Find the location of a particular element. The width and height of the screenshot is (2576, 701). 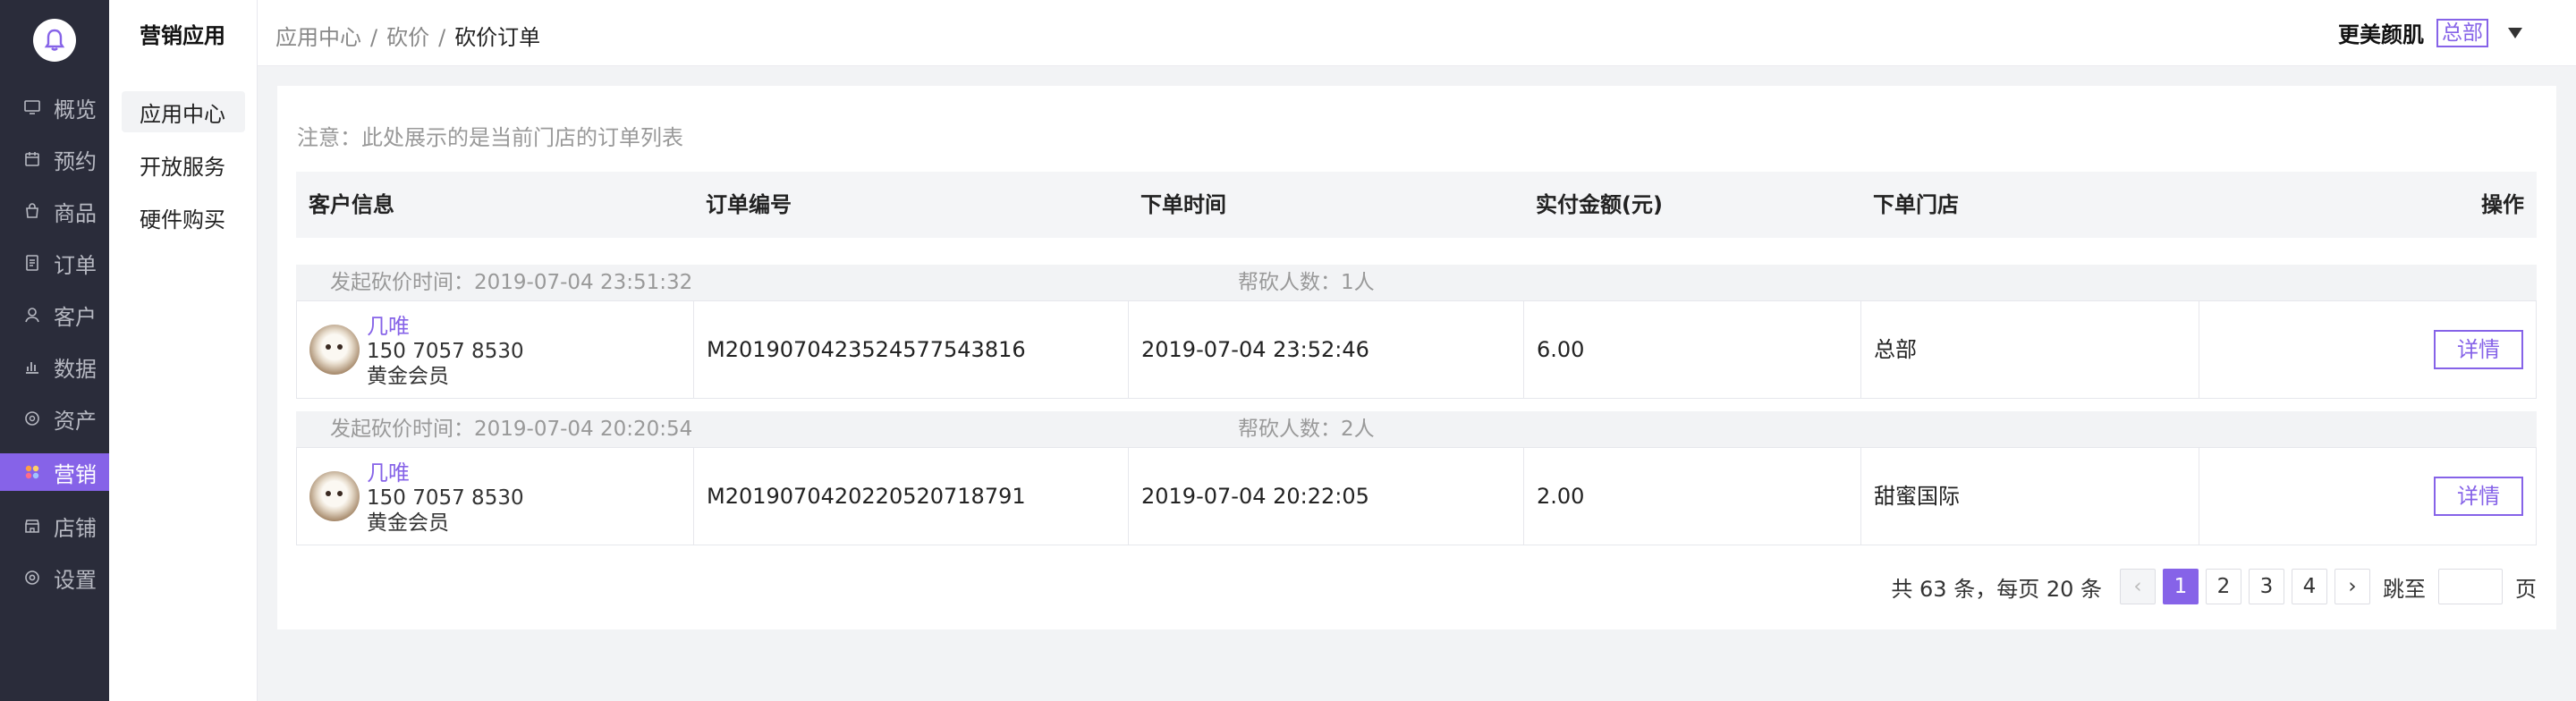

secondary-menu-title: 营销应用 is located at coordinates (182, 35).